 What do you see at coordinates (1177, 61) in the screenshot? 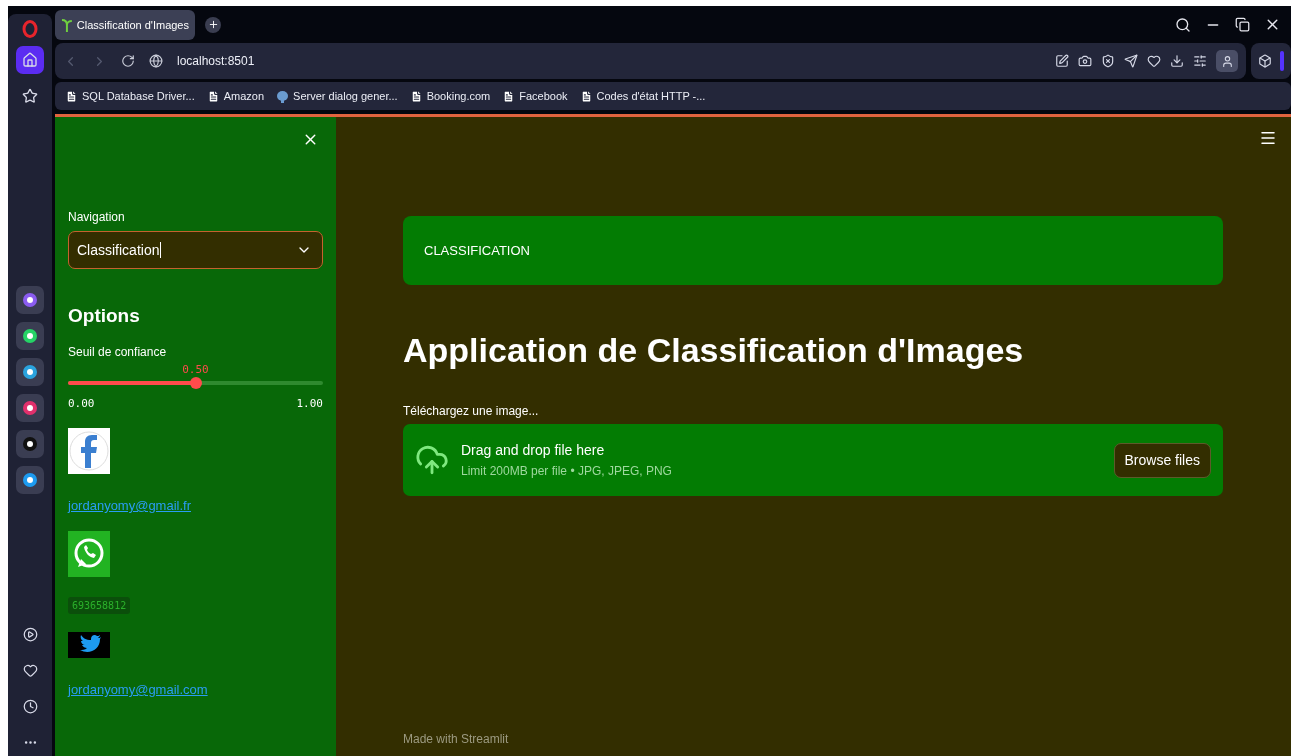
I see `download-icon` at bounding box center [1177, 61].